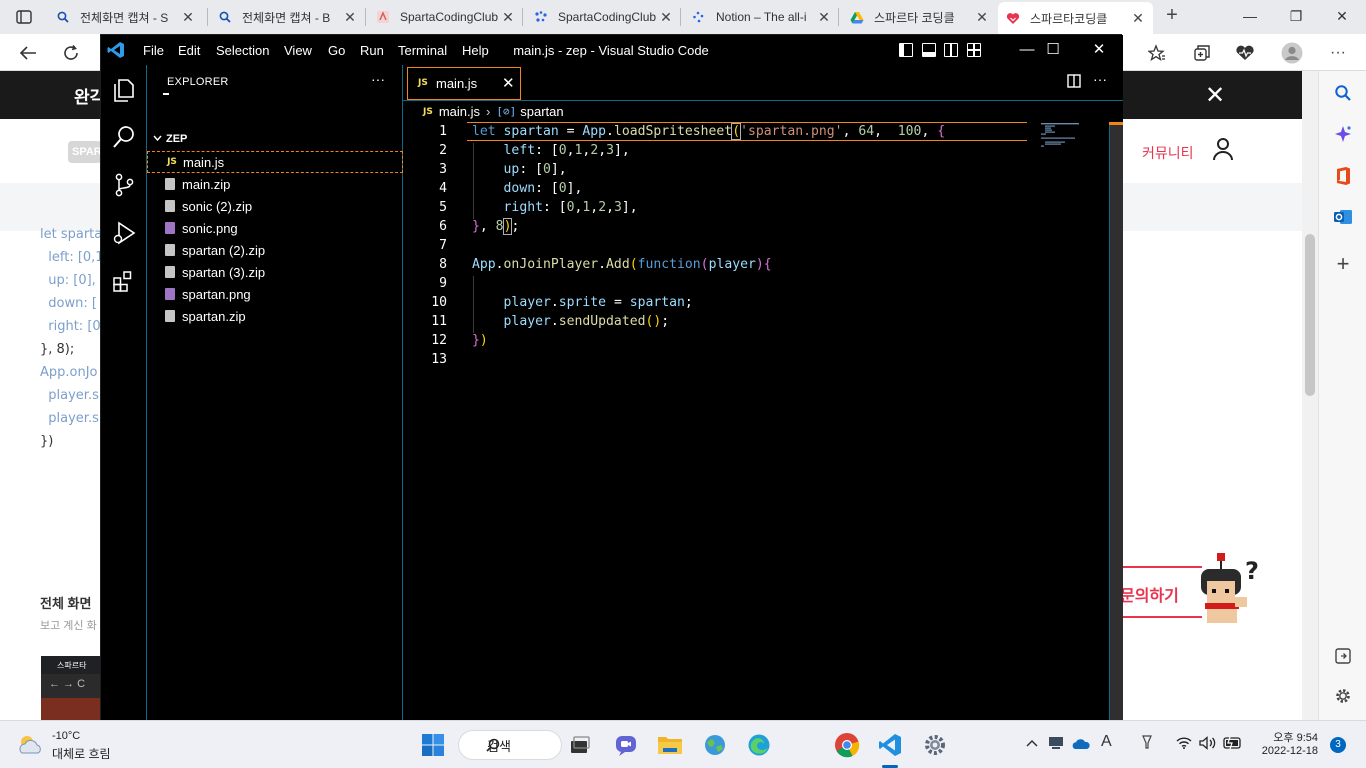 The width and height of the screenshot is (1366, 768). I want to click on settings-gear-icon, so click(935, 745).